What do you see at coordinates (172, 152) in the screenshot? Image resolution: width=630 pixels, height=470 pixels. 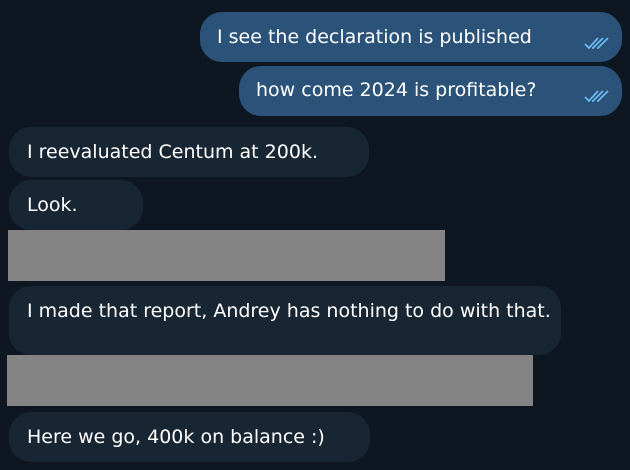 I see `message-text: I reevaluated Centum at 200k.` at bounding box center [172, 152].